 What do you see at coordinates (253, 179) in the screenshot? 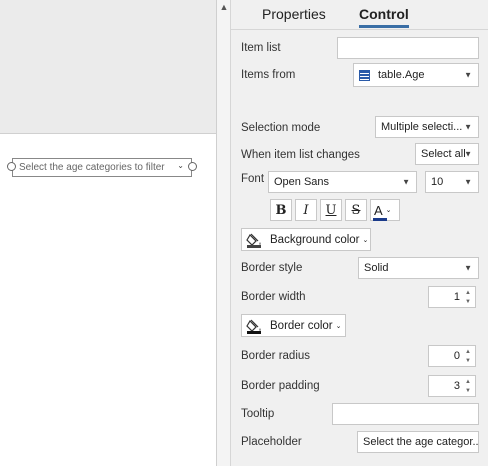
I see `font-label: Font` at bounding box center [253, 179].